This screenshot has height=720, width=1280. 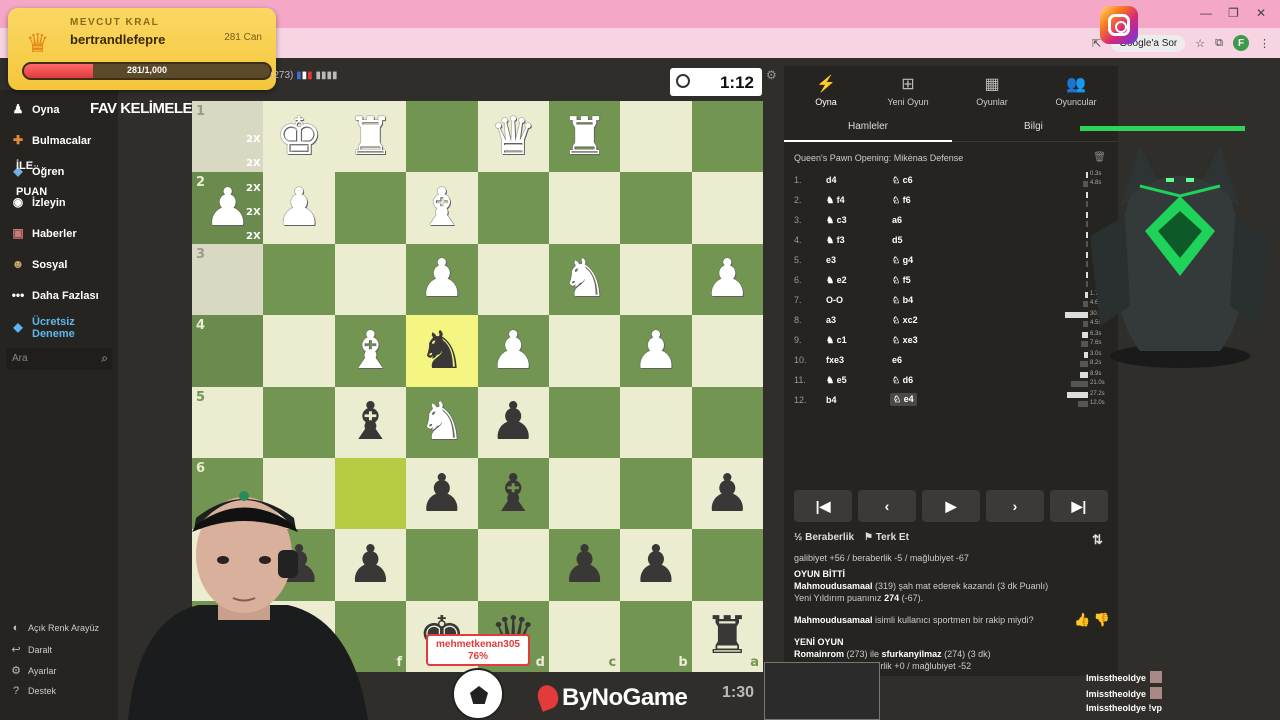 I want to click on play-button: ▶, so click(x=951, y=506).